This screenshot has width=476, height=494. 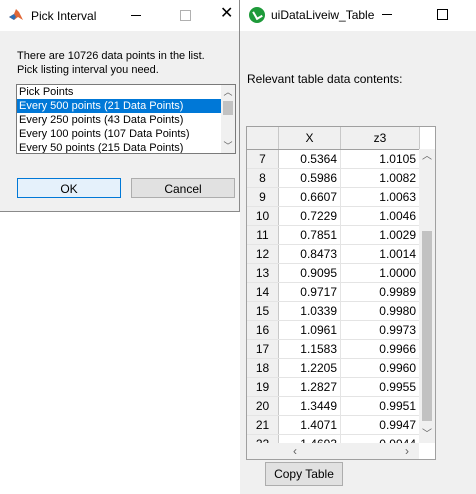 I want to click on row-number: 8, so click(x=263, y=178).